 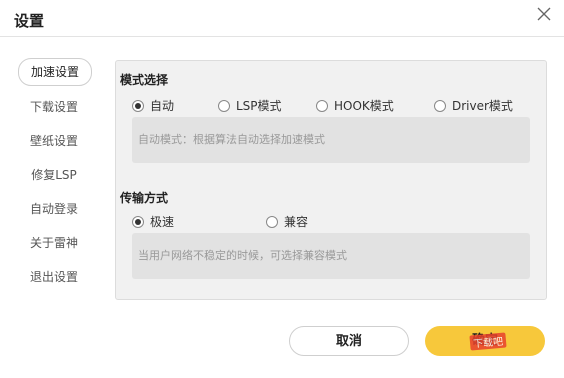 I want to click on mode-radio-hook: HOOK模式, so click(x=375, y=105).